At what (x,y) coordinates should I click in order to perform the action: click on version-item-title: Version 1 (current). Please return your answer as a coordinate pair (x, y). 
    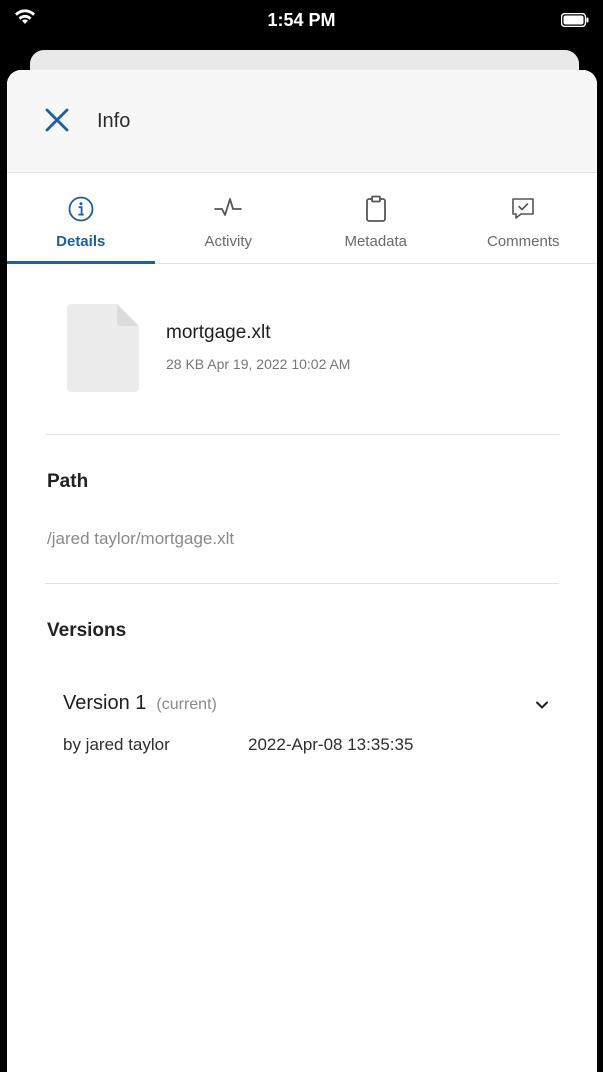
    Looking at the image, I should click on (140, 703).